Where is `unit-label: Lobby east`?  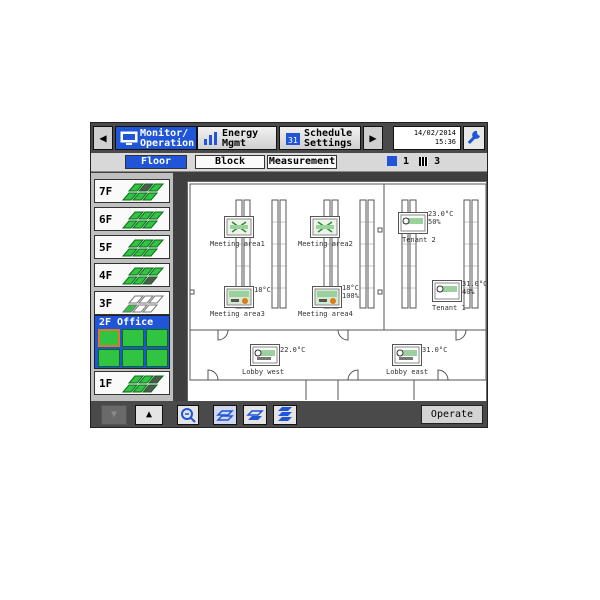 unit-label: Lobby east is located at coordinates (407, 372).